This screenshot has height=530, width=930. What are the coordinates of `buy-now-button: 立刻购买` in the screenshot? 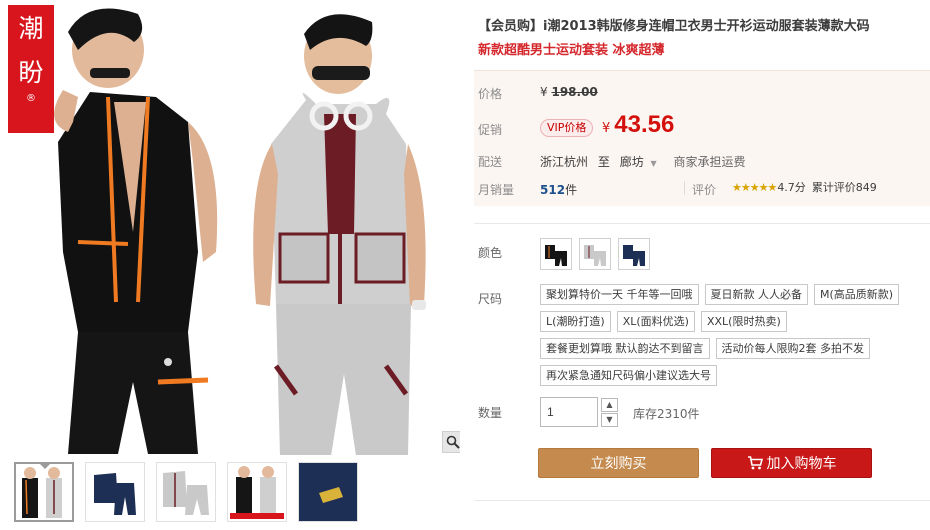 It's located at (618, 463).